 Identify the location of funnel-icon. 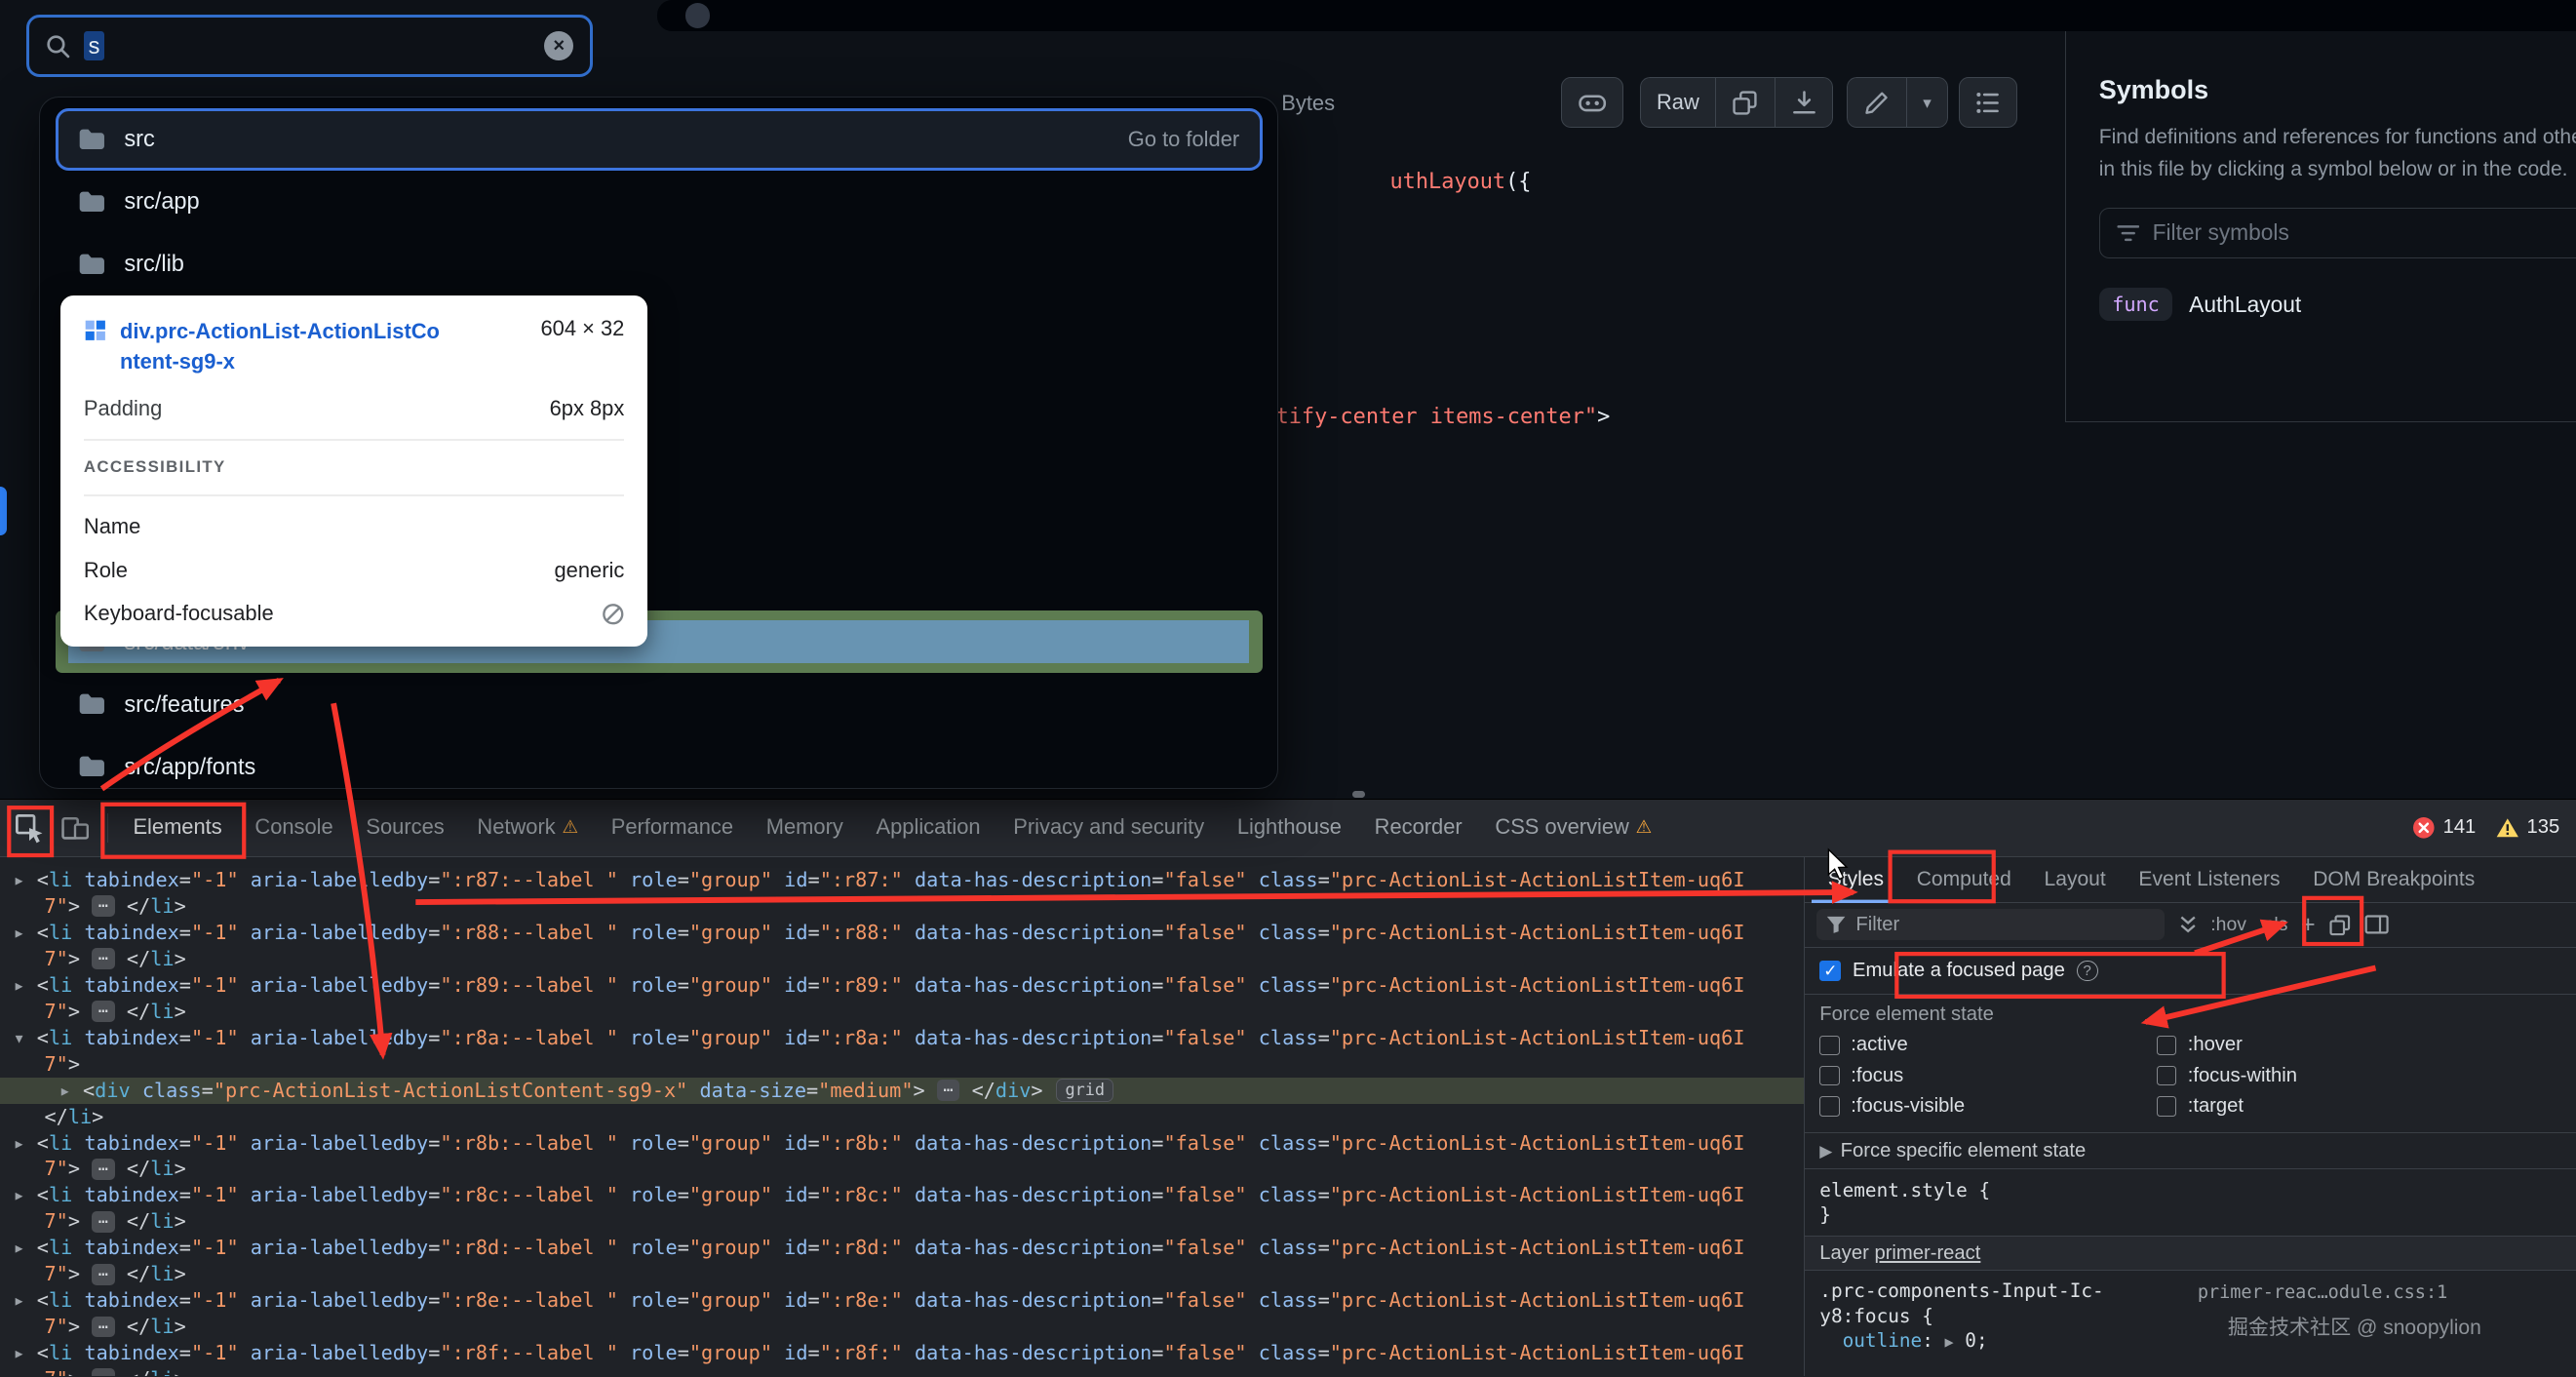
(1836, 924).